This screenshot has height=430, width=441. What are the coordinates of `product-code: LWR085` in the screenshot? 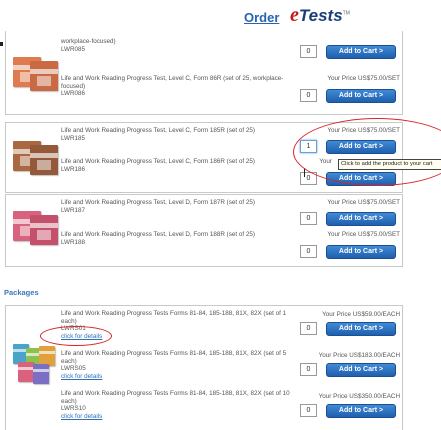 It's located at (73, 49).